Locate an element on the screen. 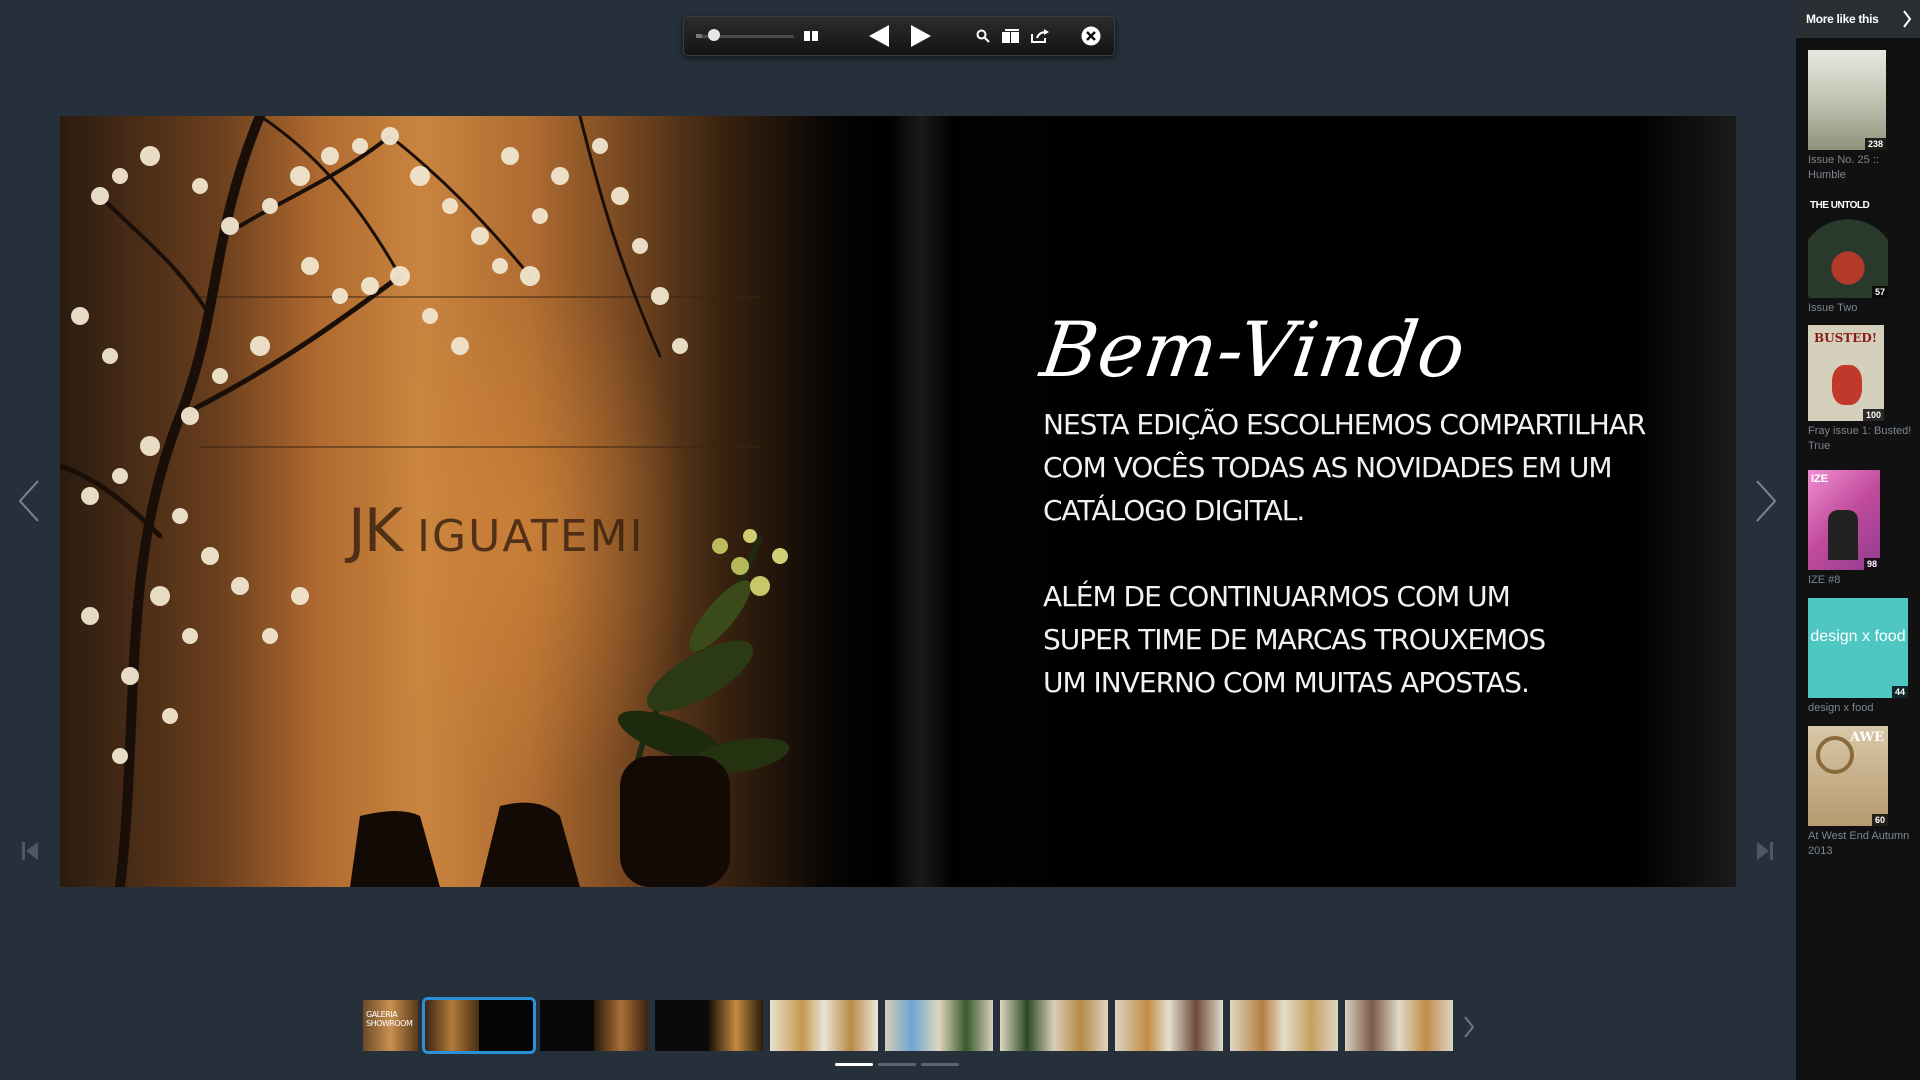  recommendation-cover: IZE 98 is located at coordinates (1844, 520).